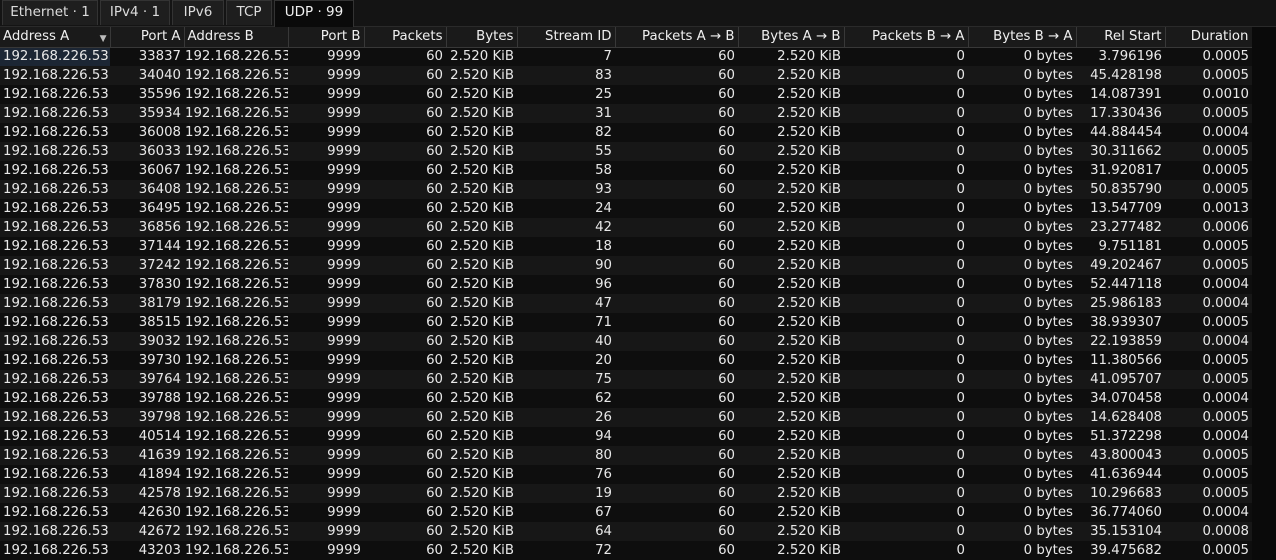  What do you see at coordinates (566, 246) in the screenshot?
I see `cell-stream-id: 18` at bounding box center [566, 246].